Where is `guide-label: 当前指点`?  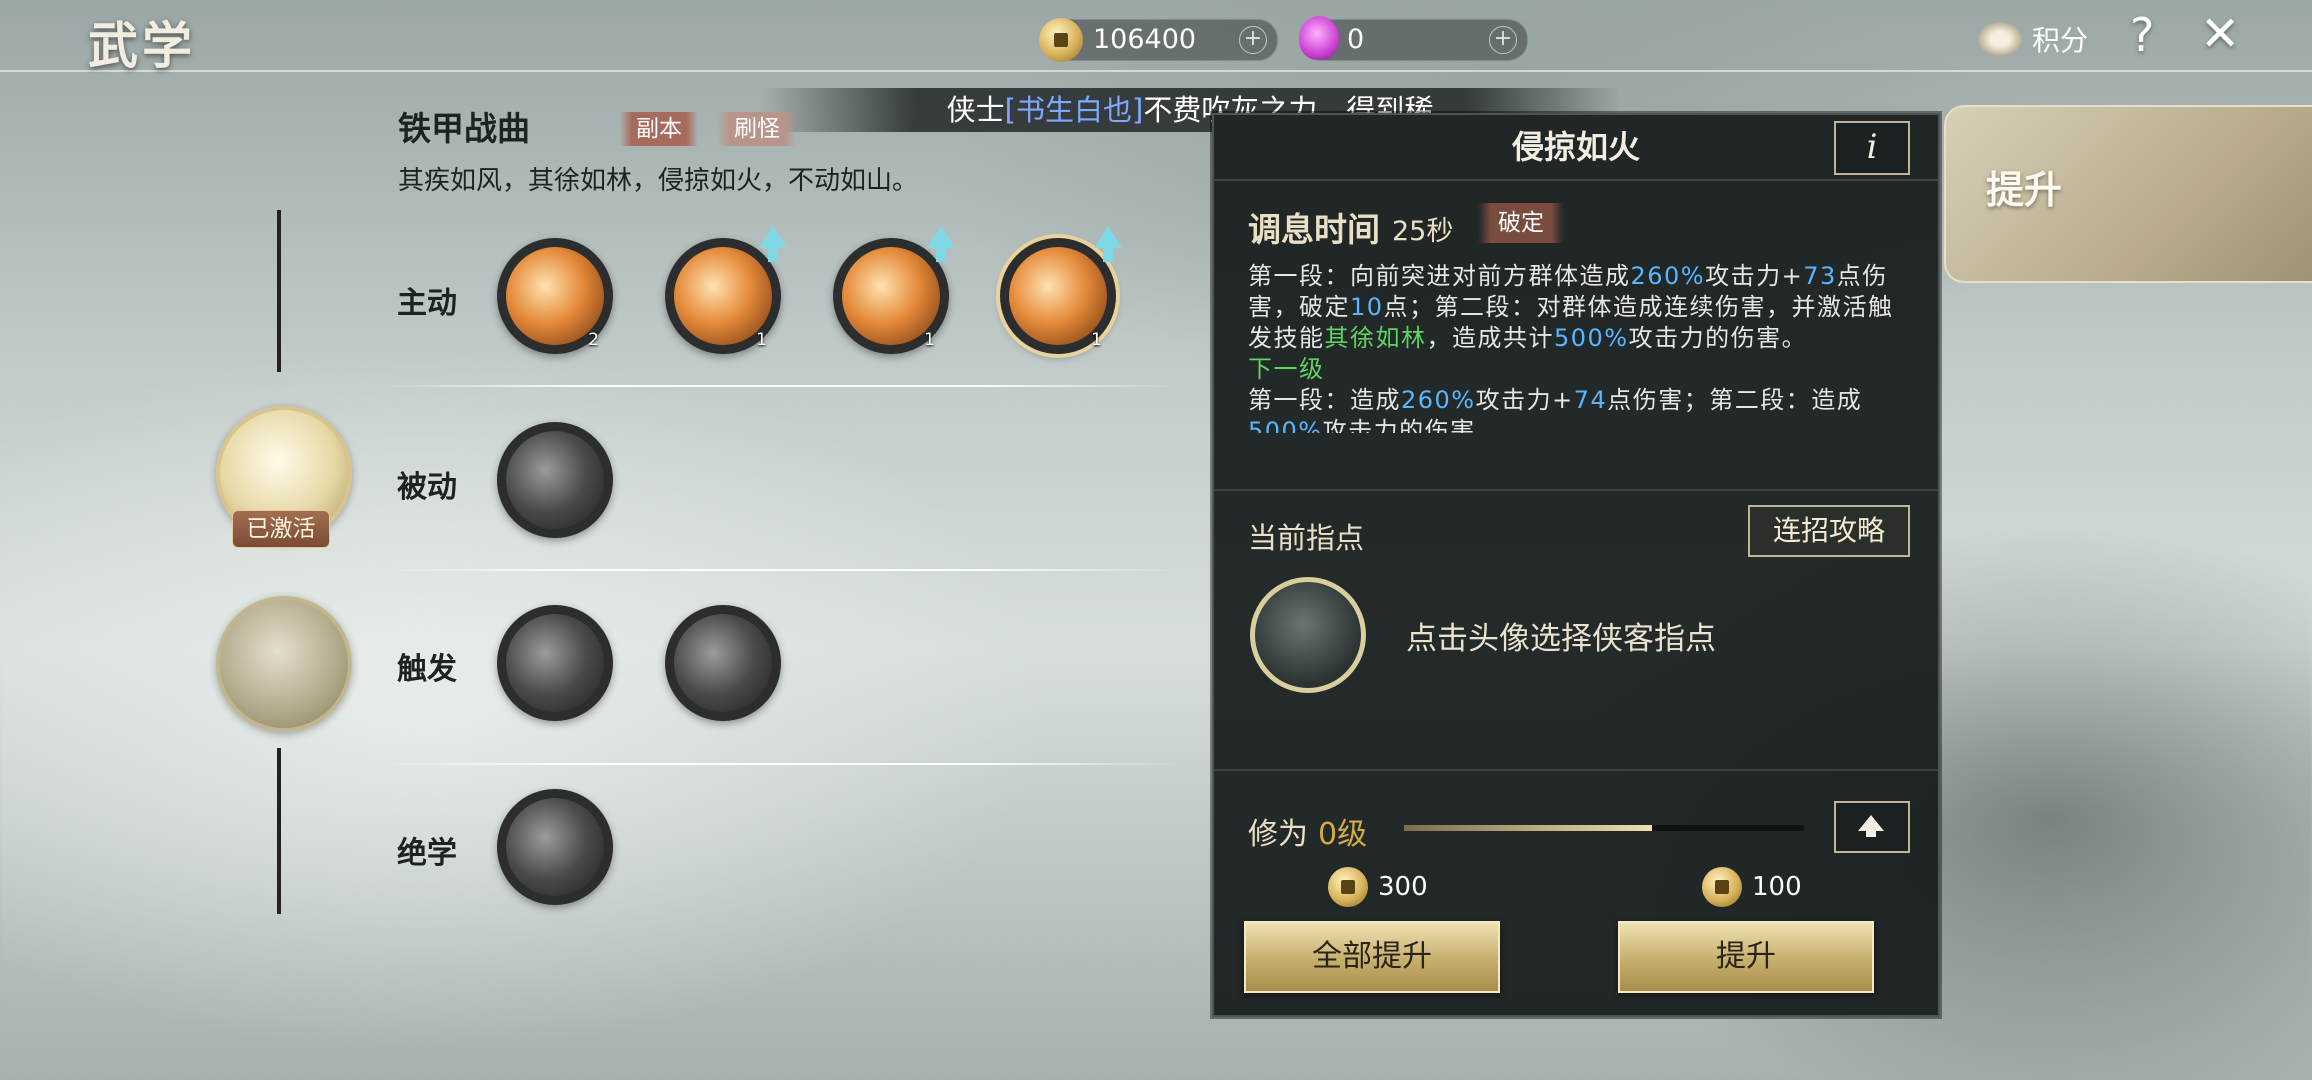
guide-label: 当前指点 is located at coordinates (1306, 538).